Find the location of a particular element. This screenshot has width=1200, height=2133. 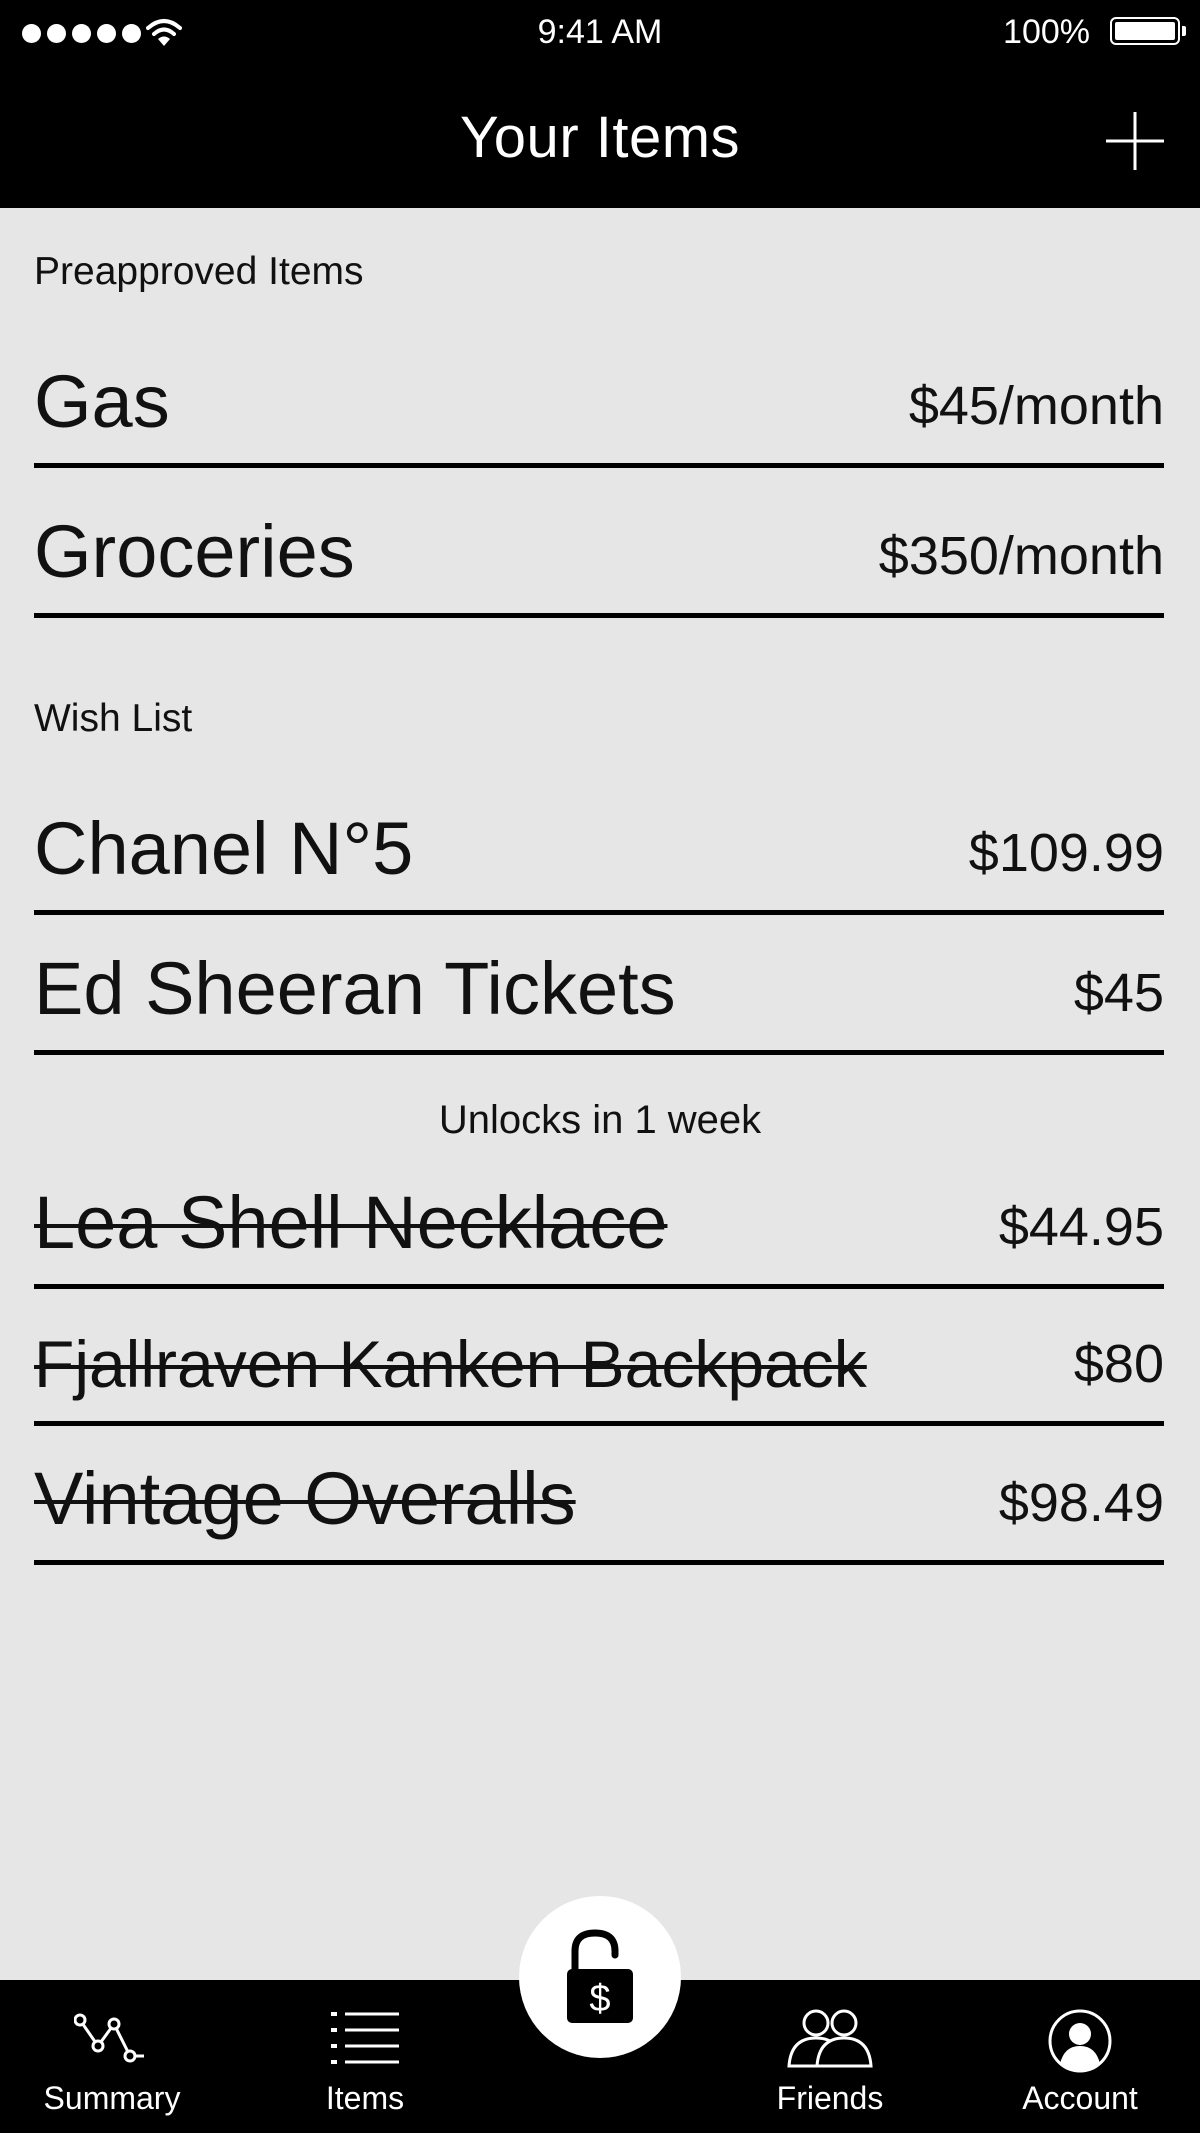

battery-icon is located at coordinates (1148, 31).